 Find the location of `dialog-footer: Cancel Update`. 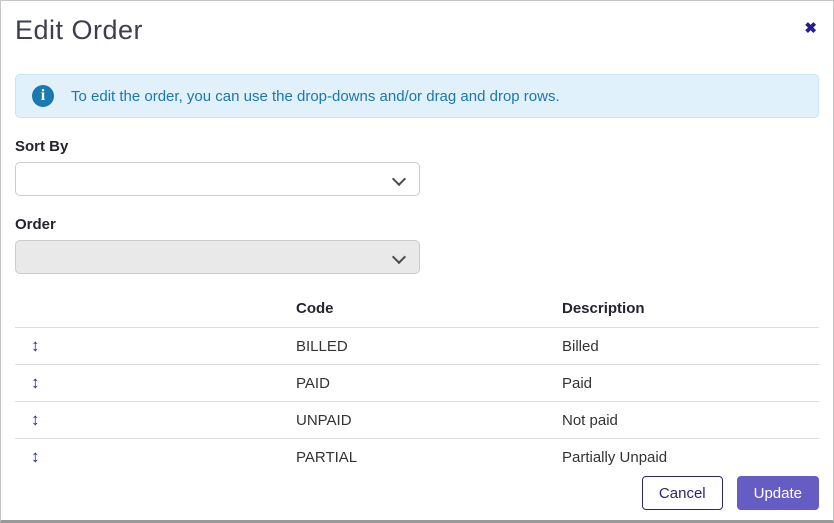

dialog-footer: Cancel Update is located at coordinates (730, 493).